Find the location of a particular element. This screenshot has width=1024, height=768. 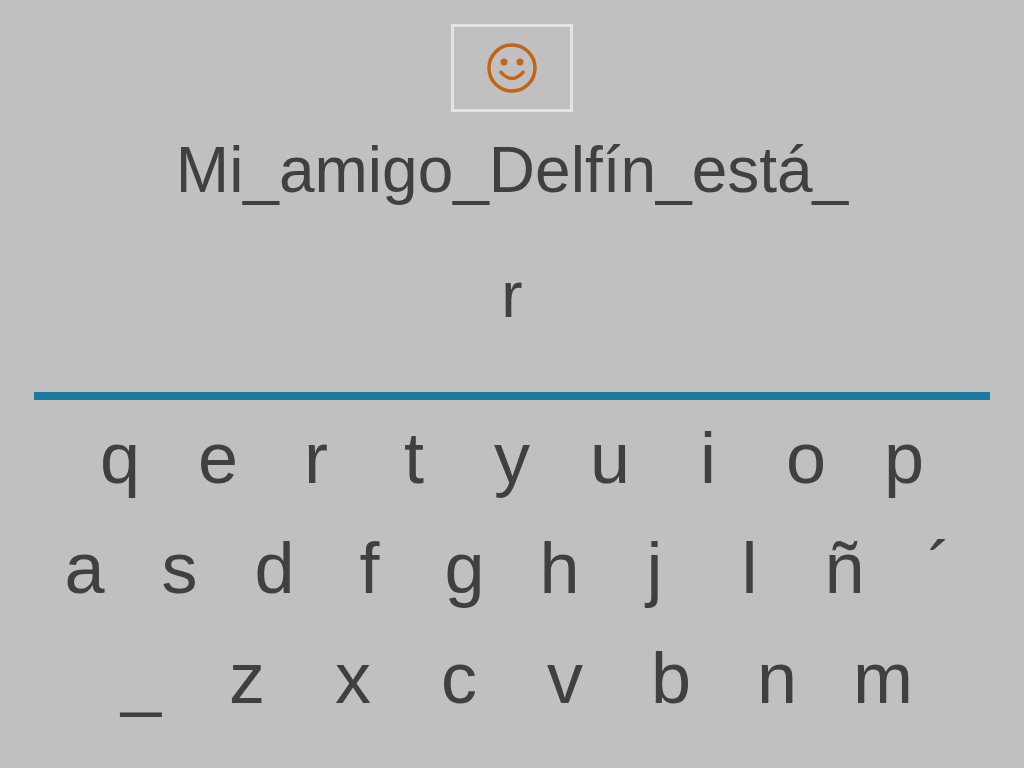

letter-key: p is located at coordinates (904, 458).